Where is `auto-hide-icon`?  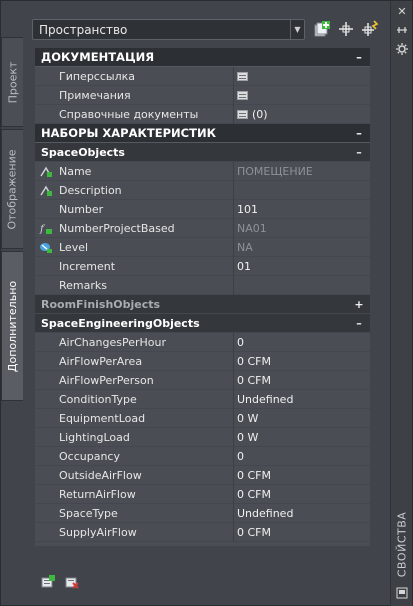 auto-hide-icon is located at coordinates (402, 31).